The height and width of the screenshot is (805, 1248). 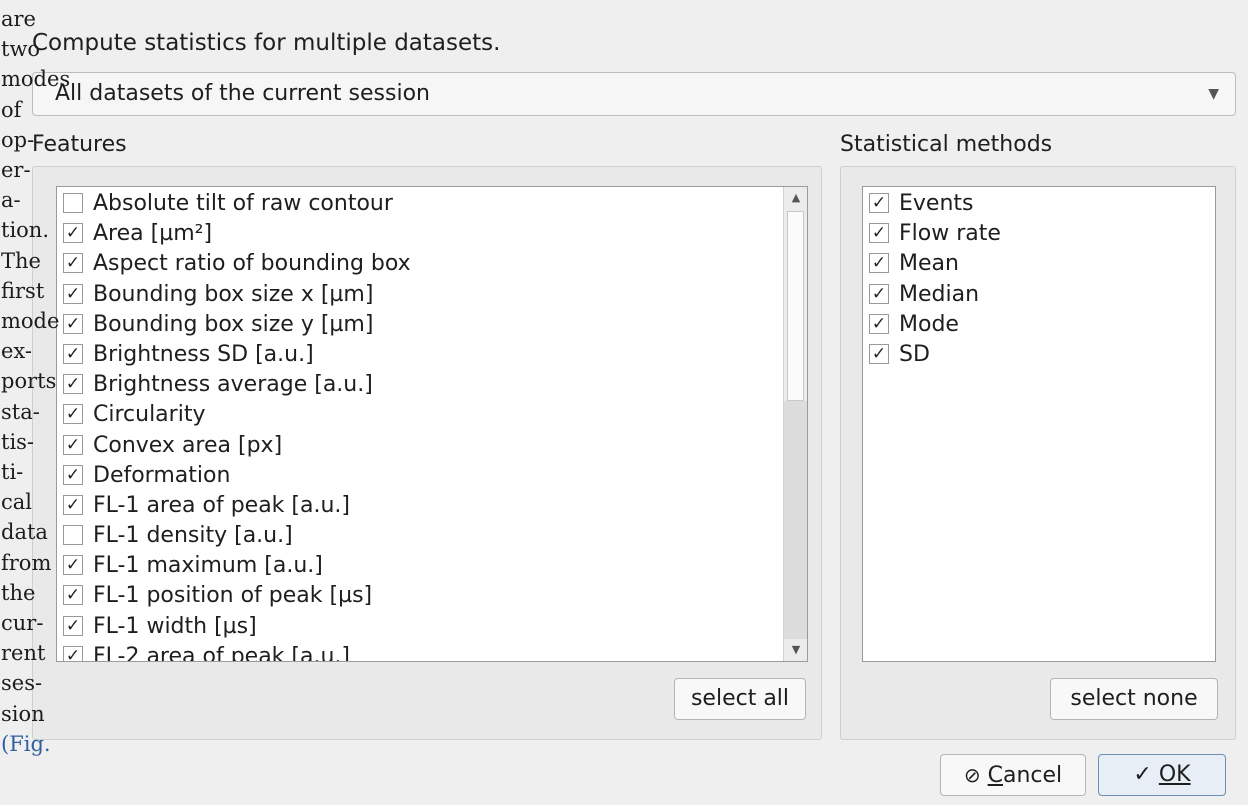 What do you see at coordinates (1025, 775) in the screenshot?
I see `cancel-label: Cancel` at bounding box center [1025, 775].